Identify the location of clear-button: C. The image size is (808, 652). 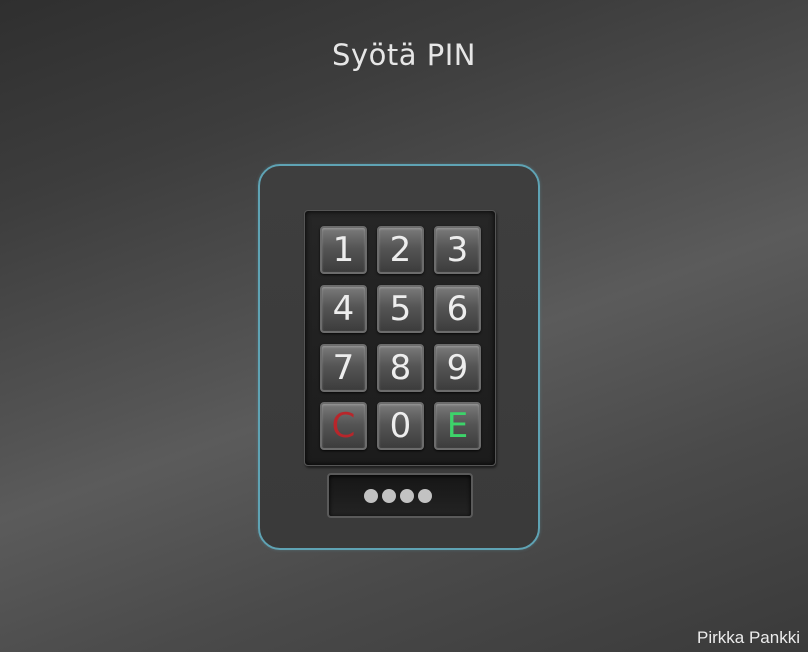
(343, 426).